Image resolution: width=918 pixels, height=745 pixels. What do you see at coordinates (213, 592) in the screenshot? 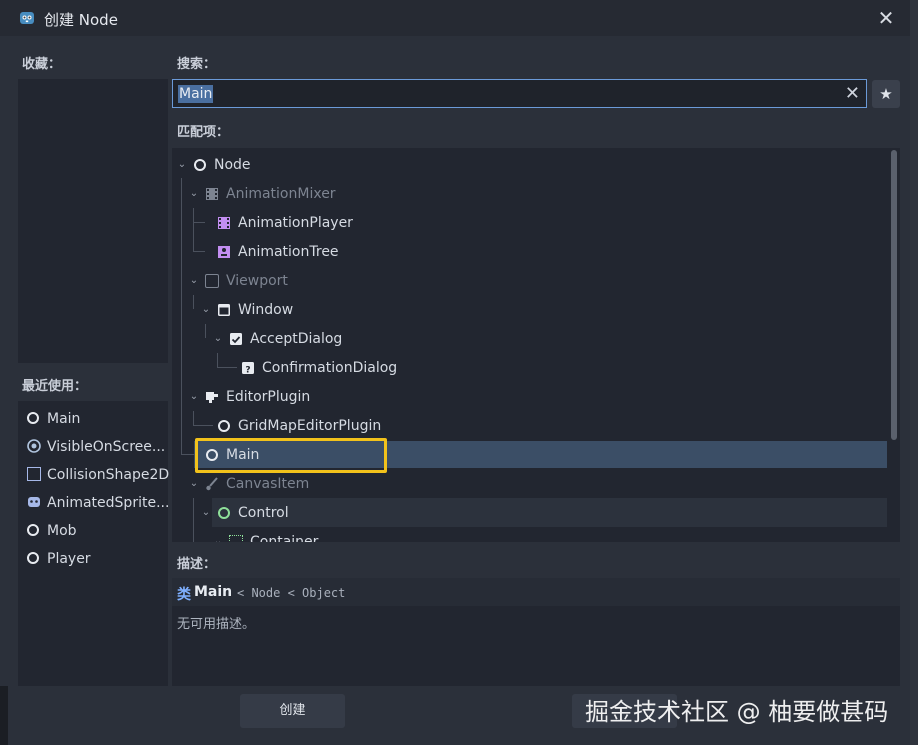
I see `class-name: Main` at bounding box center [213, 592].